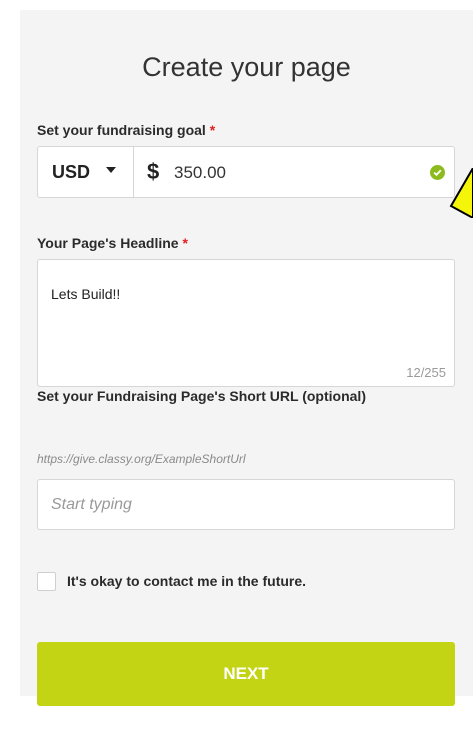 Image resolution: width=473 pixels, height=729 pixels. I want to click on headline-value: Lets Build!!, so click(86, 294).